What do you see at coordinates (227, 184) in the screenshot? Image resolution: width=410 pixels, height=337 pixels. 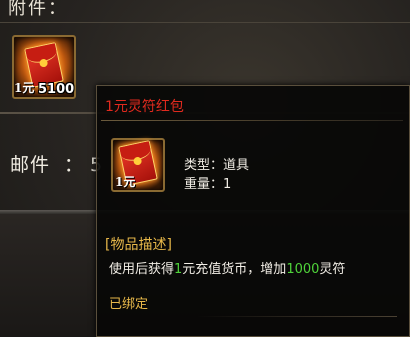 I see `weight-value: 1` at bounding box center [227, 184].